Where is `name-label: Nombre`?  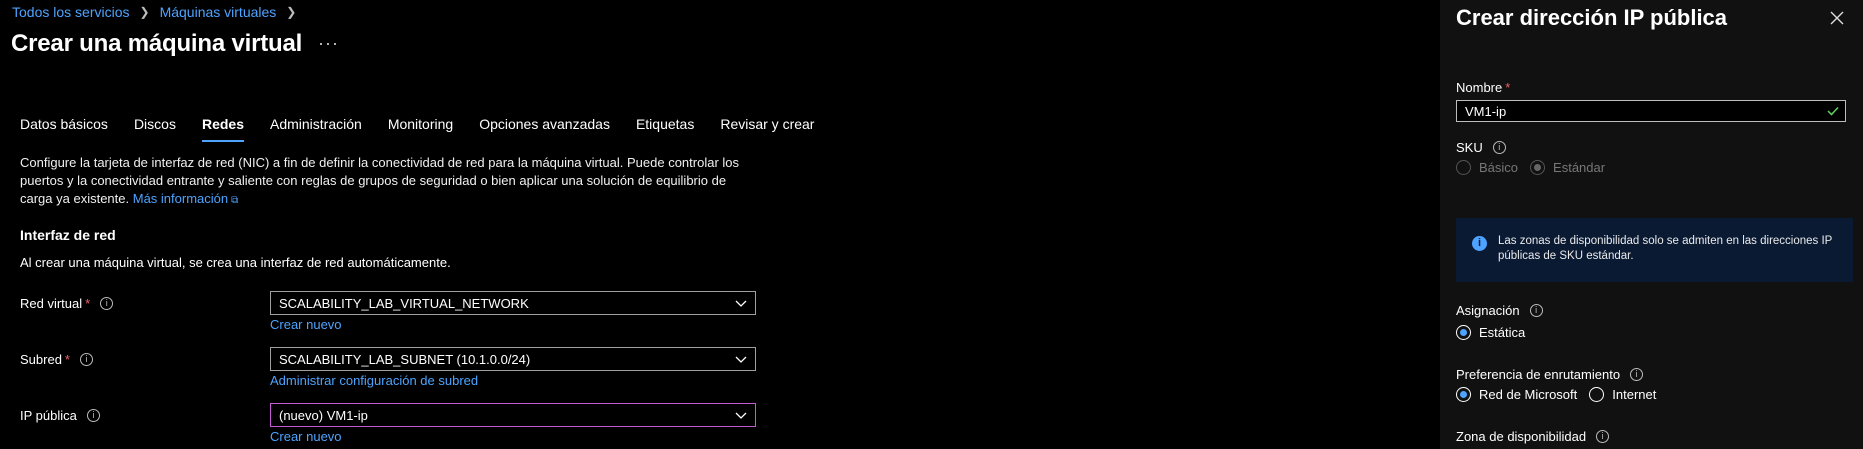
name-label: Nombre is located at coordinates (1479, 87).